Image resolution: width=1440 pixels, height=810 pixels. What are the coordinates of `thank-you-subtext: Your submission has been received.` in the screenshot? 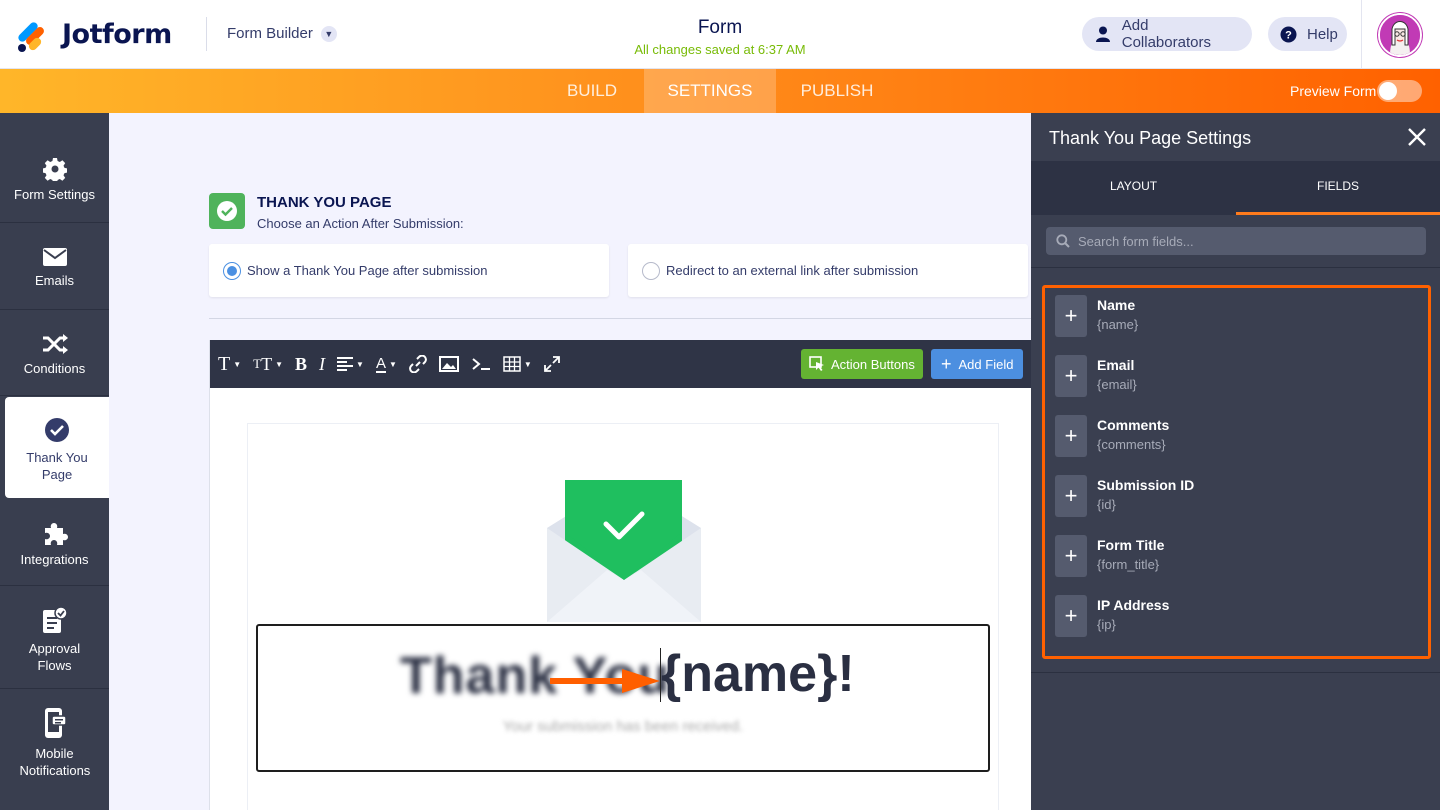 It's located at (623, 726).